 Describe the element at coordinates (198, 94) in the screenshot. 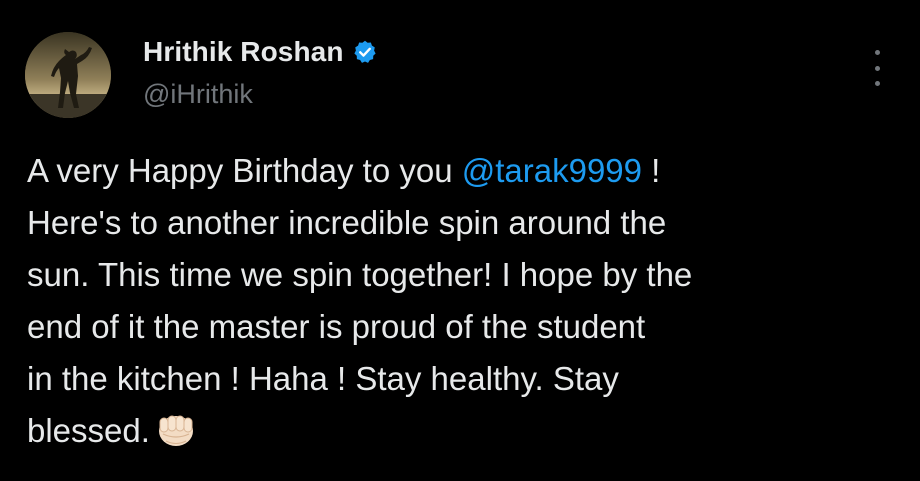

I see `author-handle: @iHrithik` at that location.